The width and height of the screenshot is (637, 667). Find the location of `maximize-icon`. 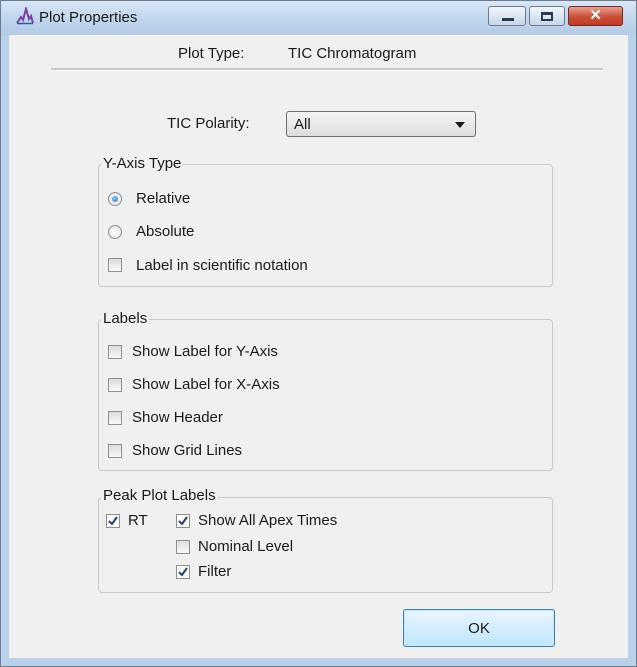

maximize-icon is located at coordinates (547, 16).